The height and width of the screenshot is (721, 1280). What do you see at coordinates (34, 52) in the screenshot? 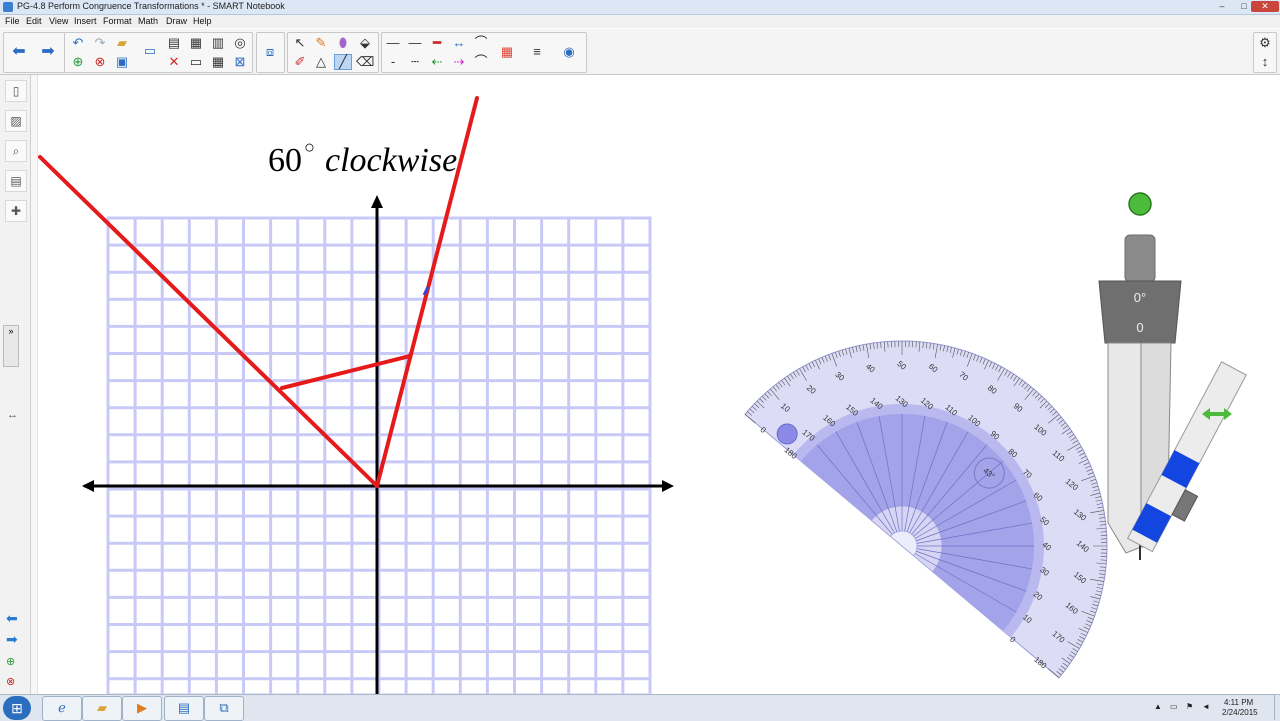
I see `navigation-group: ⬅ ➡` at bounding box center [34, 52].